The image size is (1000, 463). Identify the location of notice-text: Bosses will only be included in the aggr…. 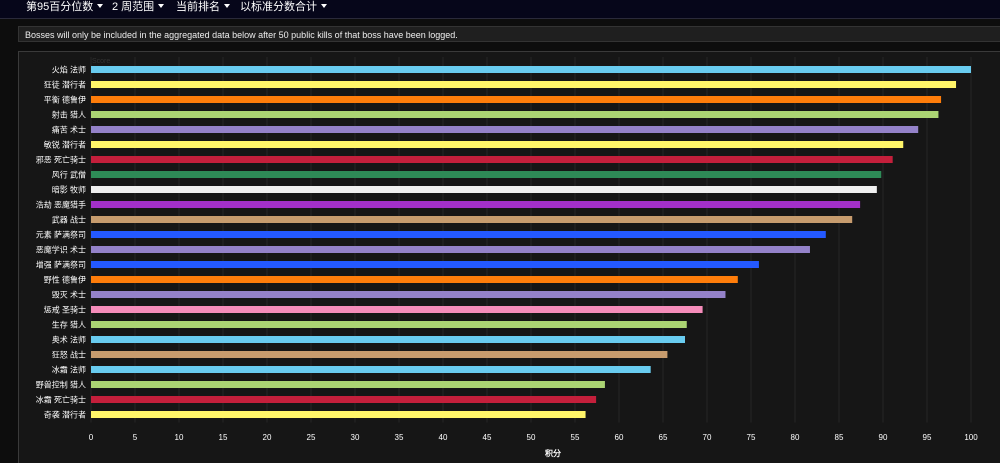
(241, 35).